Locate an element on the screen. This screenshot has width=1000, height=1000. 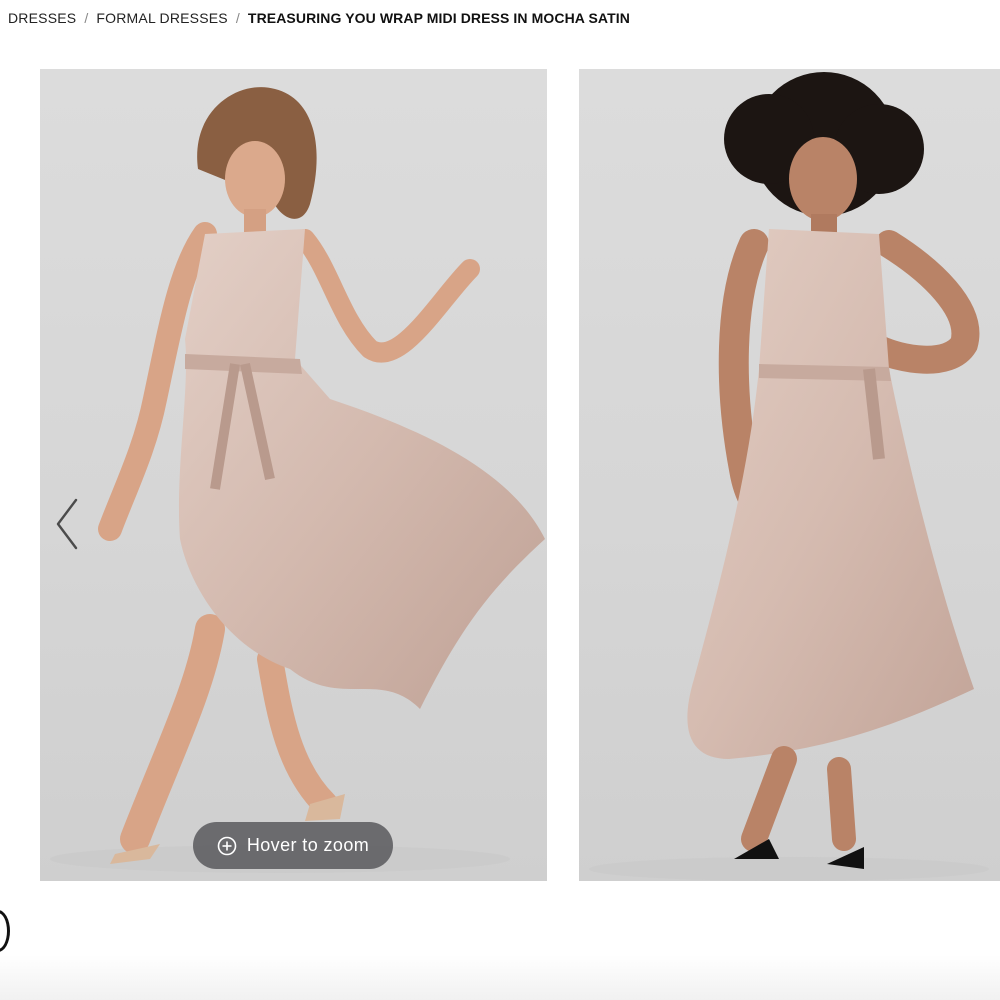
breadcrumb-formal-dresses: FORMAL DRESSES is located at coordinates (161, 18).